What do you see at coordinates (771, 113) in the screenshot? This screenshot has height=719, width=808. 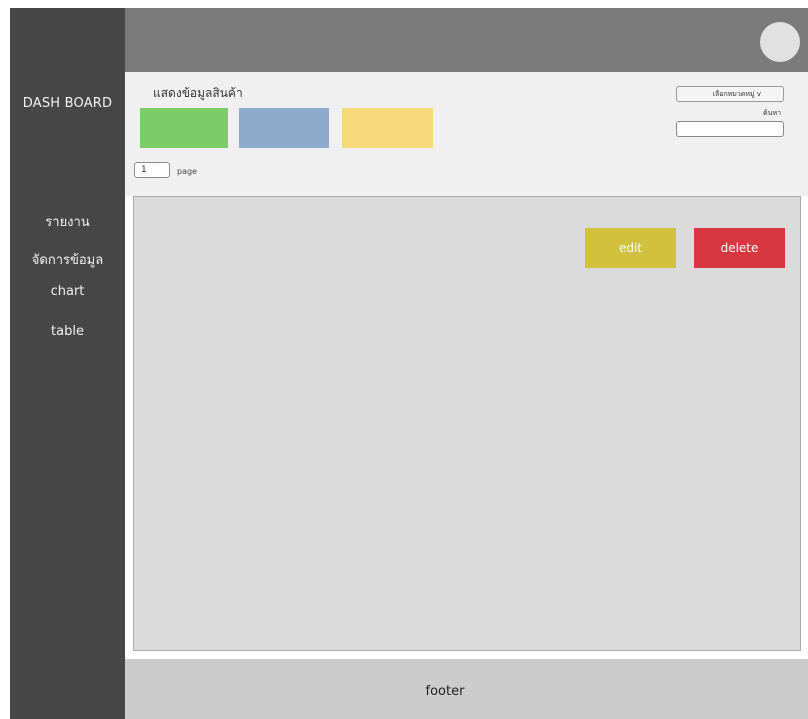 I see `search-label: ค้นหา` at bounding box center [771, 113].